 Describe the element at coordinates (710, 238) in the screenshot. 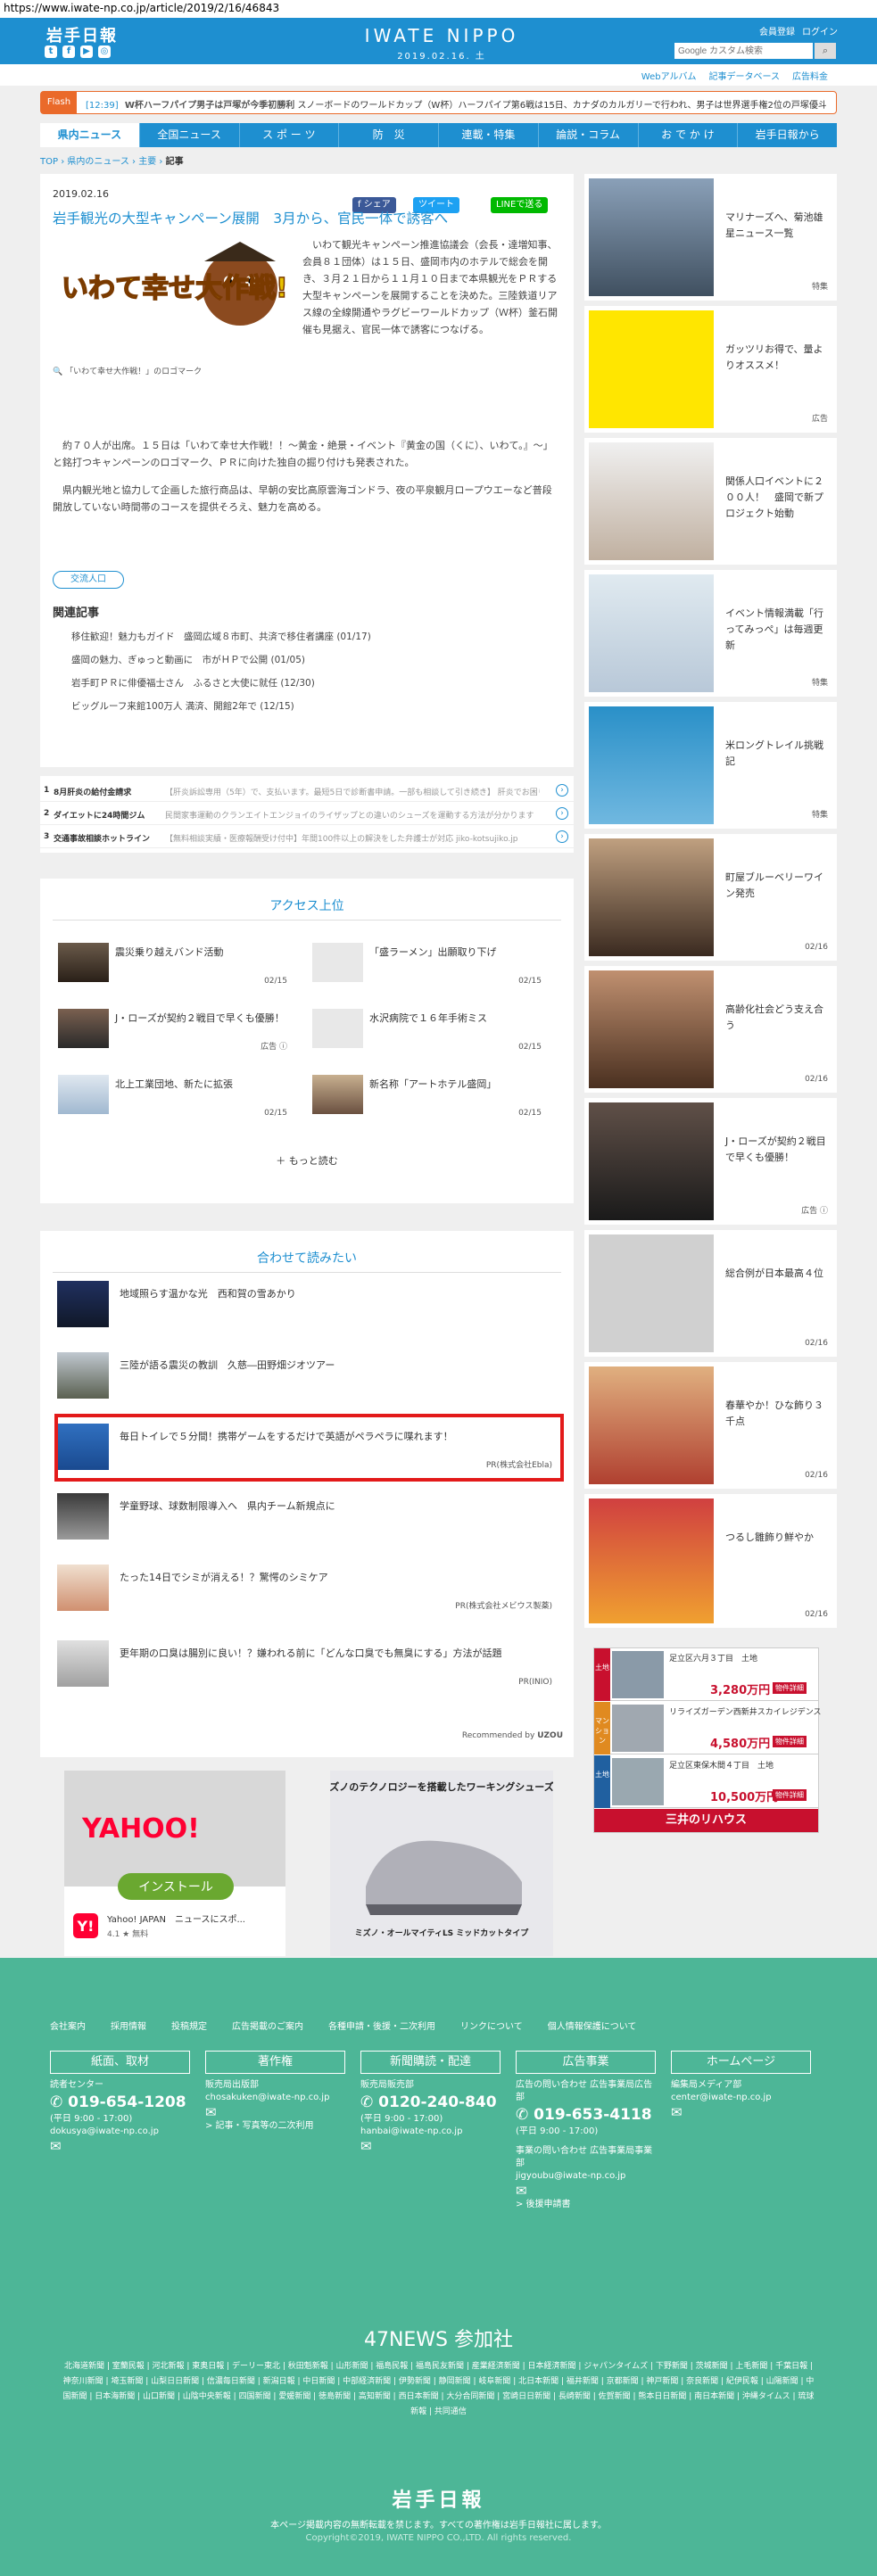

I see `sidebar-item: マリナーズへ、菊池雄星ニュース一覧 特集` at that location.